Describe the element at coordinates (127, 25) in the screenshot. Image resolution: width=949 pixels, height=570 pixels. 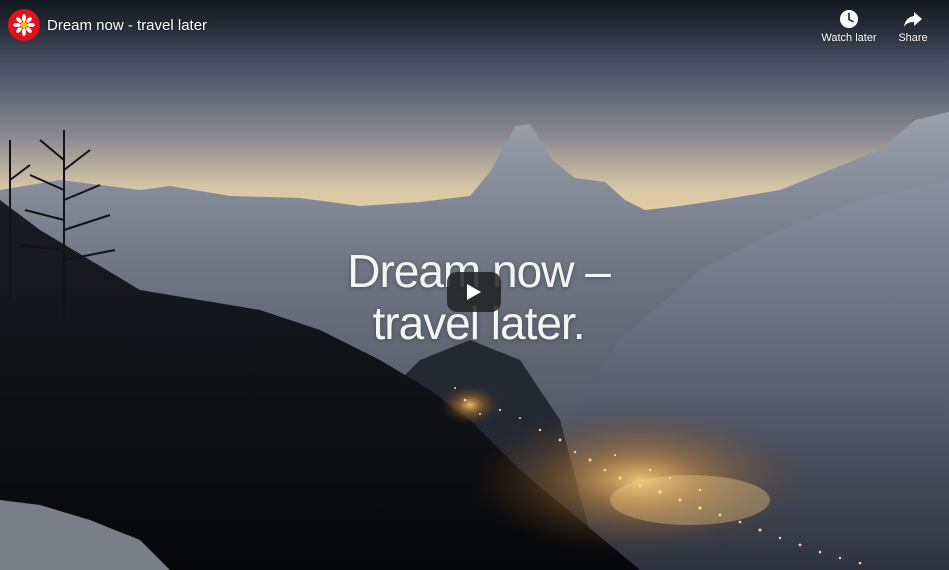
I see `video-title: Dream now - travel later` at that location.